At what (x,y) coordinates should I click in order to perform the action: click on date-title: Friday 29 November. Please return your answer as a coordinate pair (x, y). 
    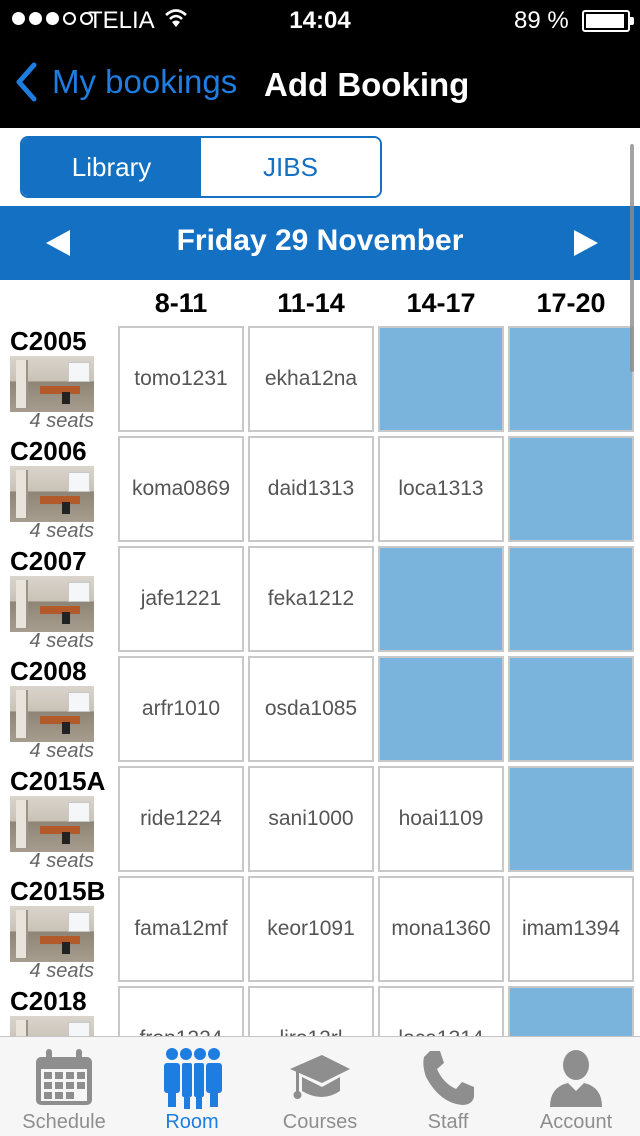
    Looking at the image, I should click on (320, 240).